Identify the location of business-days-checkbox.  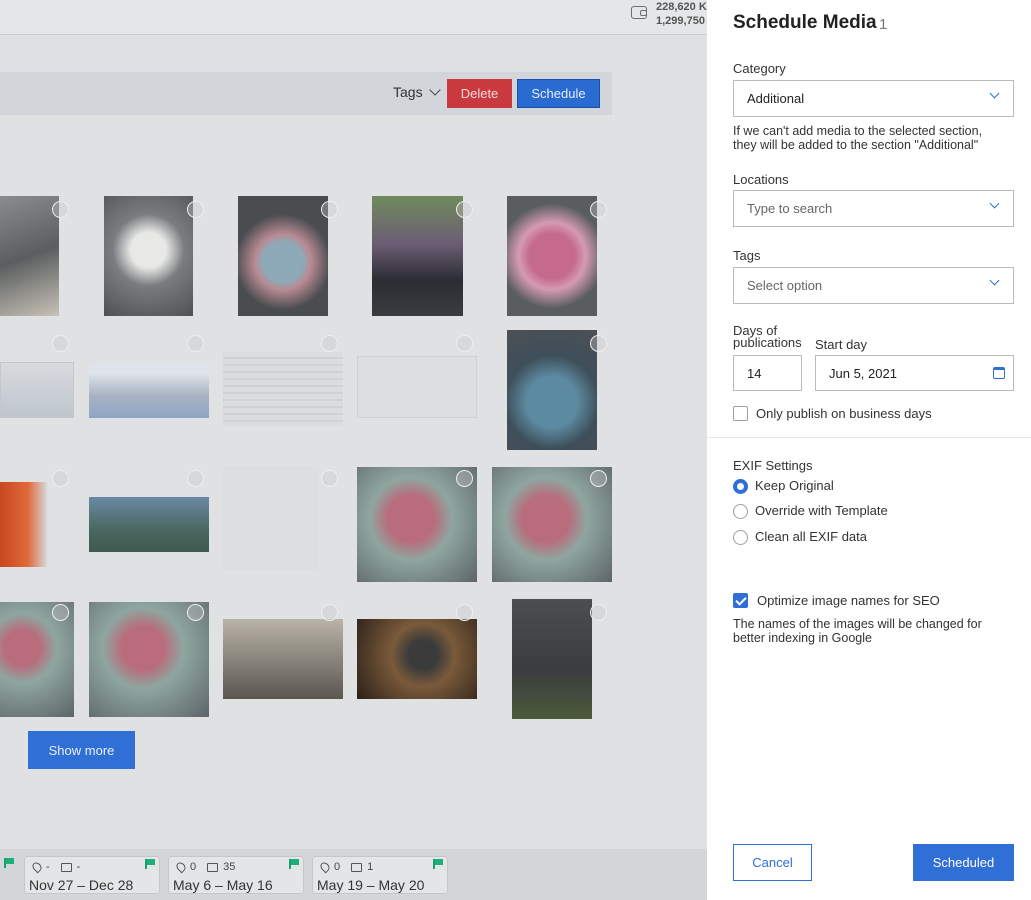
(740, 413).